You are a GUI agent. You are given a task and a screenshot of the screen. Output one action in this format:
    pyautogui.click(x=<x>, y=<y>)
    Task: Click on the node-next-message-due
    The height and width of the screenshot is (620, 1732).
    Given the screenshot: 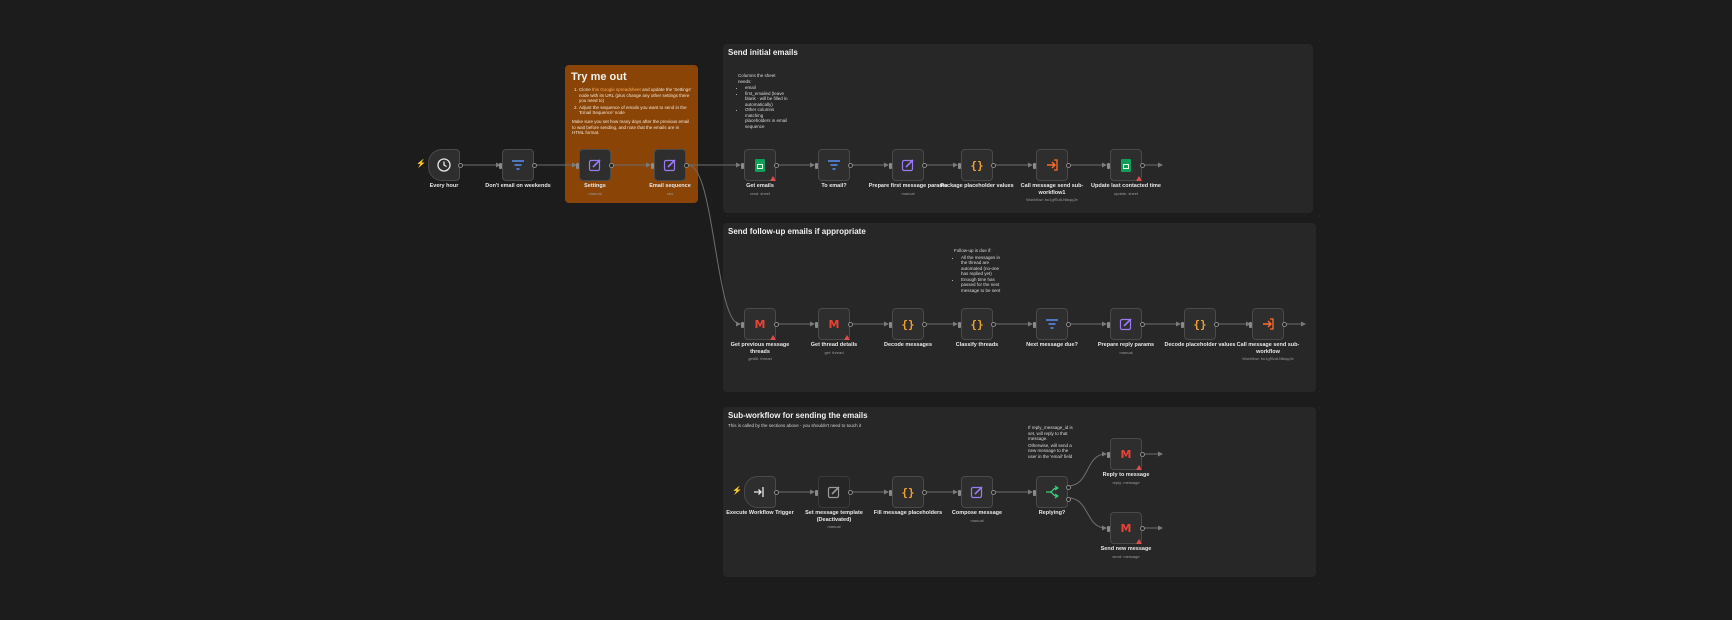 What is the action you would take?
    pyautogui.click(x=1052, y=324)
    